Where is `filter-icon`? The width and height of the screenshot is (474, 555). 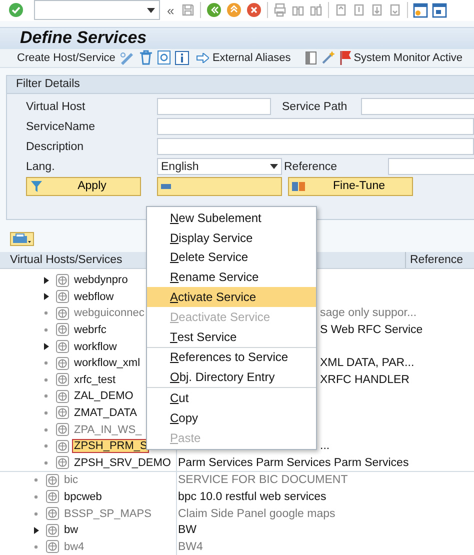
filter-icon is located at coordinates (36, 186).